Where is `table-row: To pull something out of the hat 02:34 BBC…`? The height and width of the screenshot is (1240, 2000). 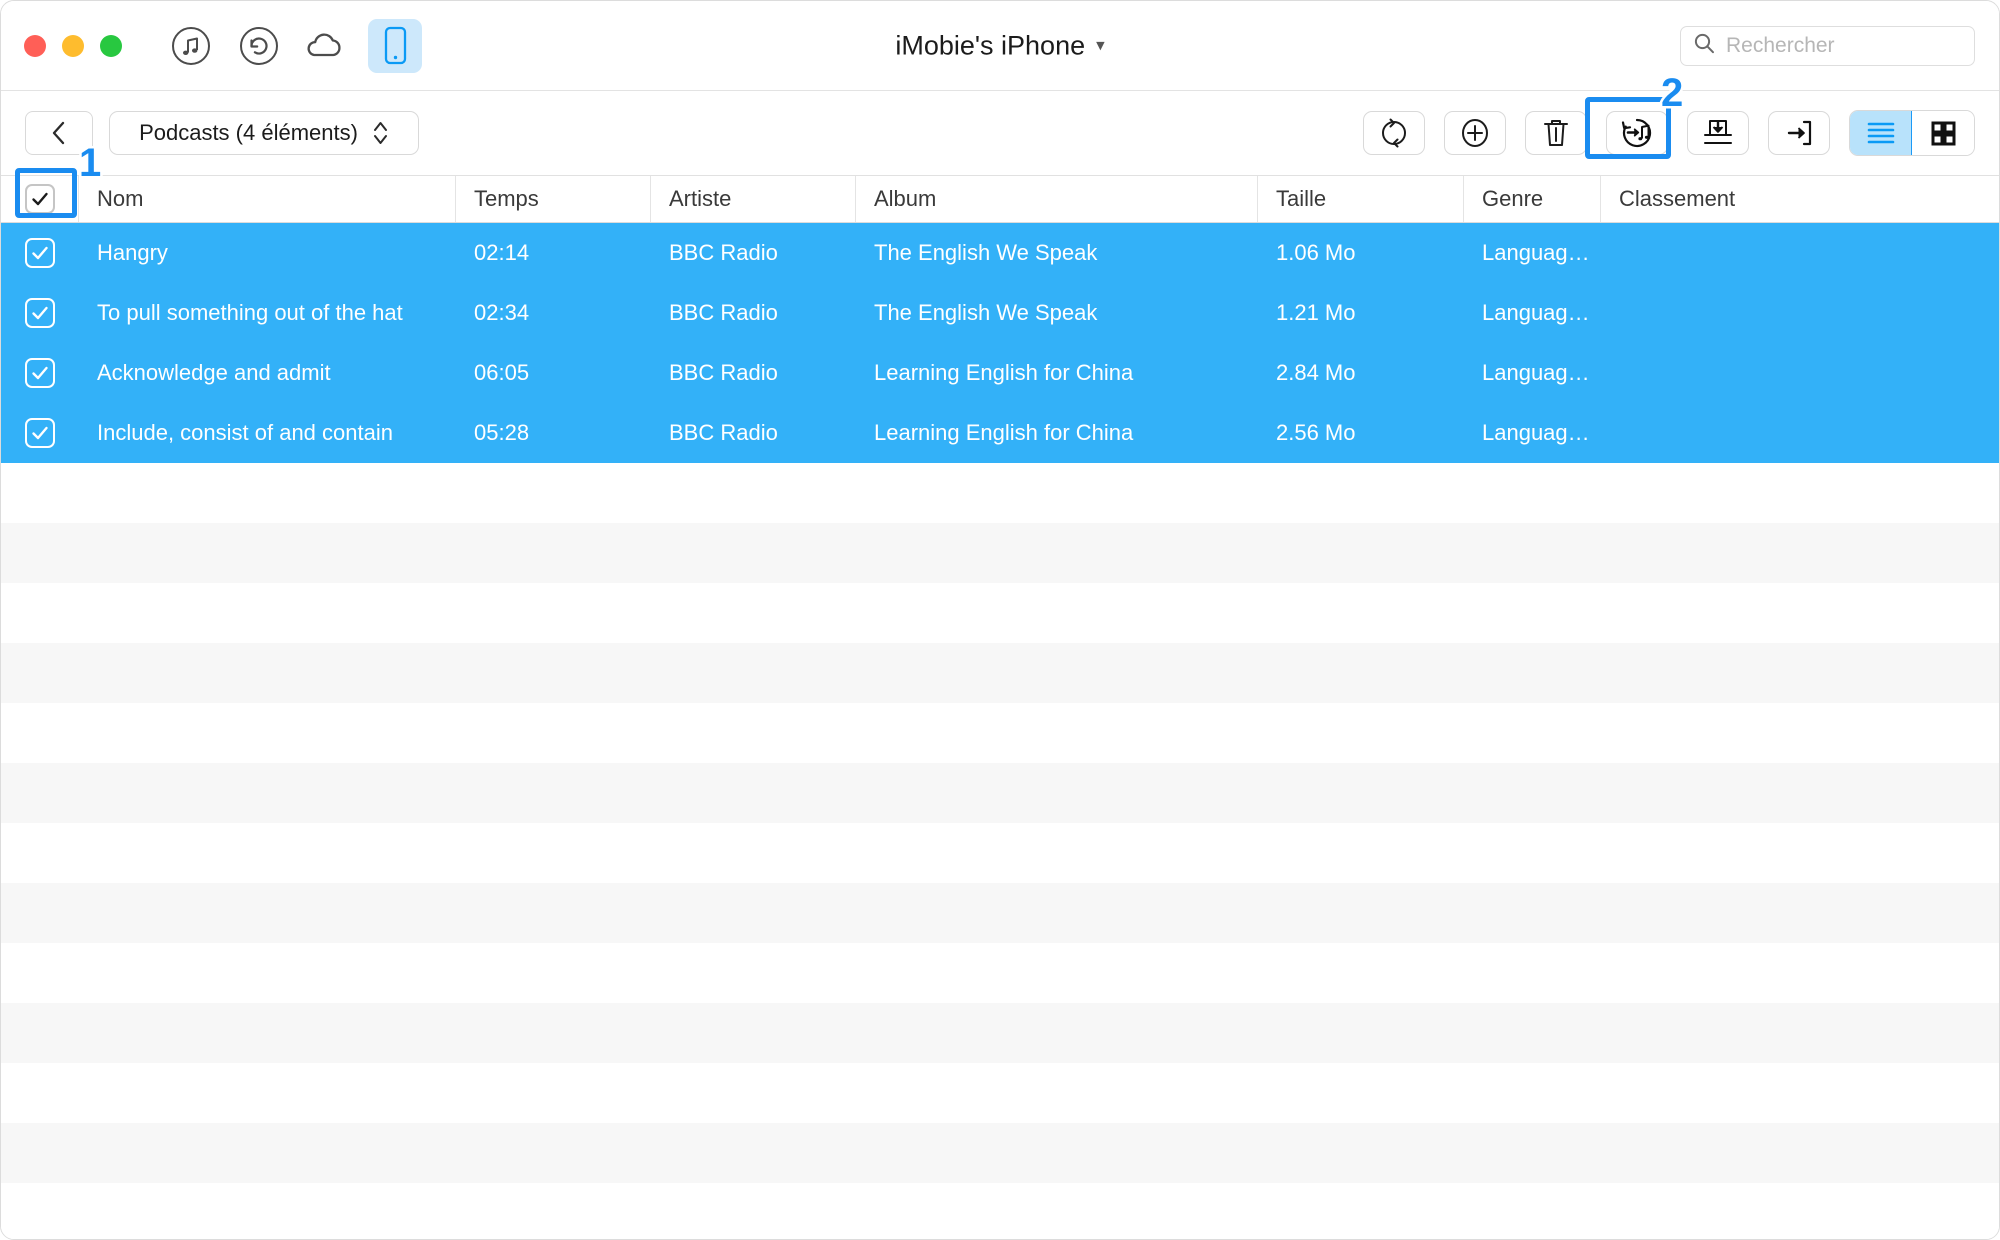
table-row: To pull something out of the hat 02:34 BBC… is located at coordinates (1000, 313).